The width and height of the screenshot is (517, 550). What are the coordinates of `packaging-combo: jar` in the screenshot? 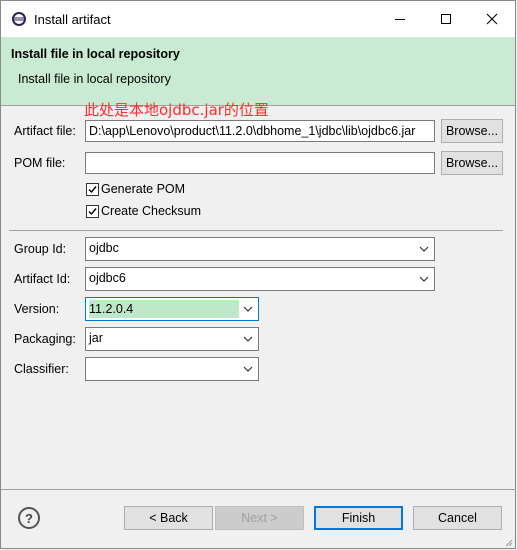 It's located at (172, 339).